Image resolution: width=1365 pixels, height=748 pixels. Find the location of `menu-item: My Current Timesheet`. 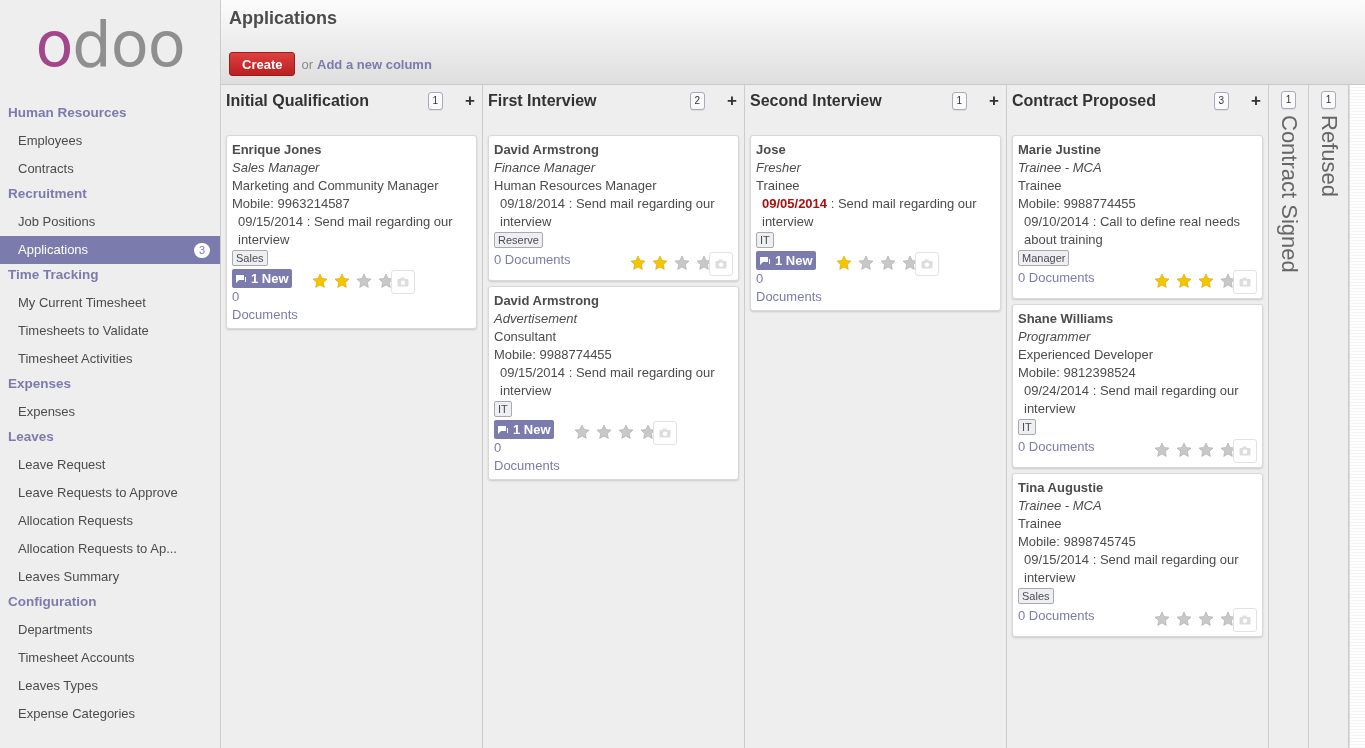

menu-item: My Current Timesheet is located at coordinates (110, 303).